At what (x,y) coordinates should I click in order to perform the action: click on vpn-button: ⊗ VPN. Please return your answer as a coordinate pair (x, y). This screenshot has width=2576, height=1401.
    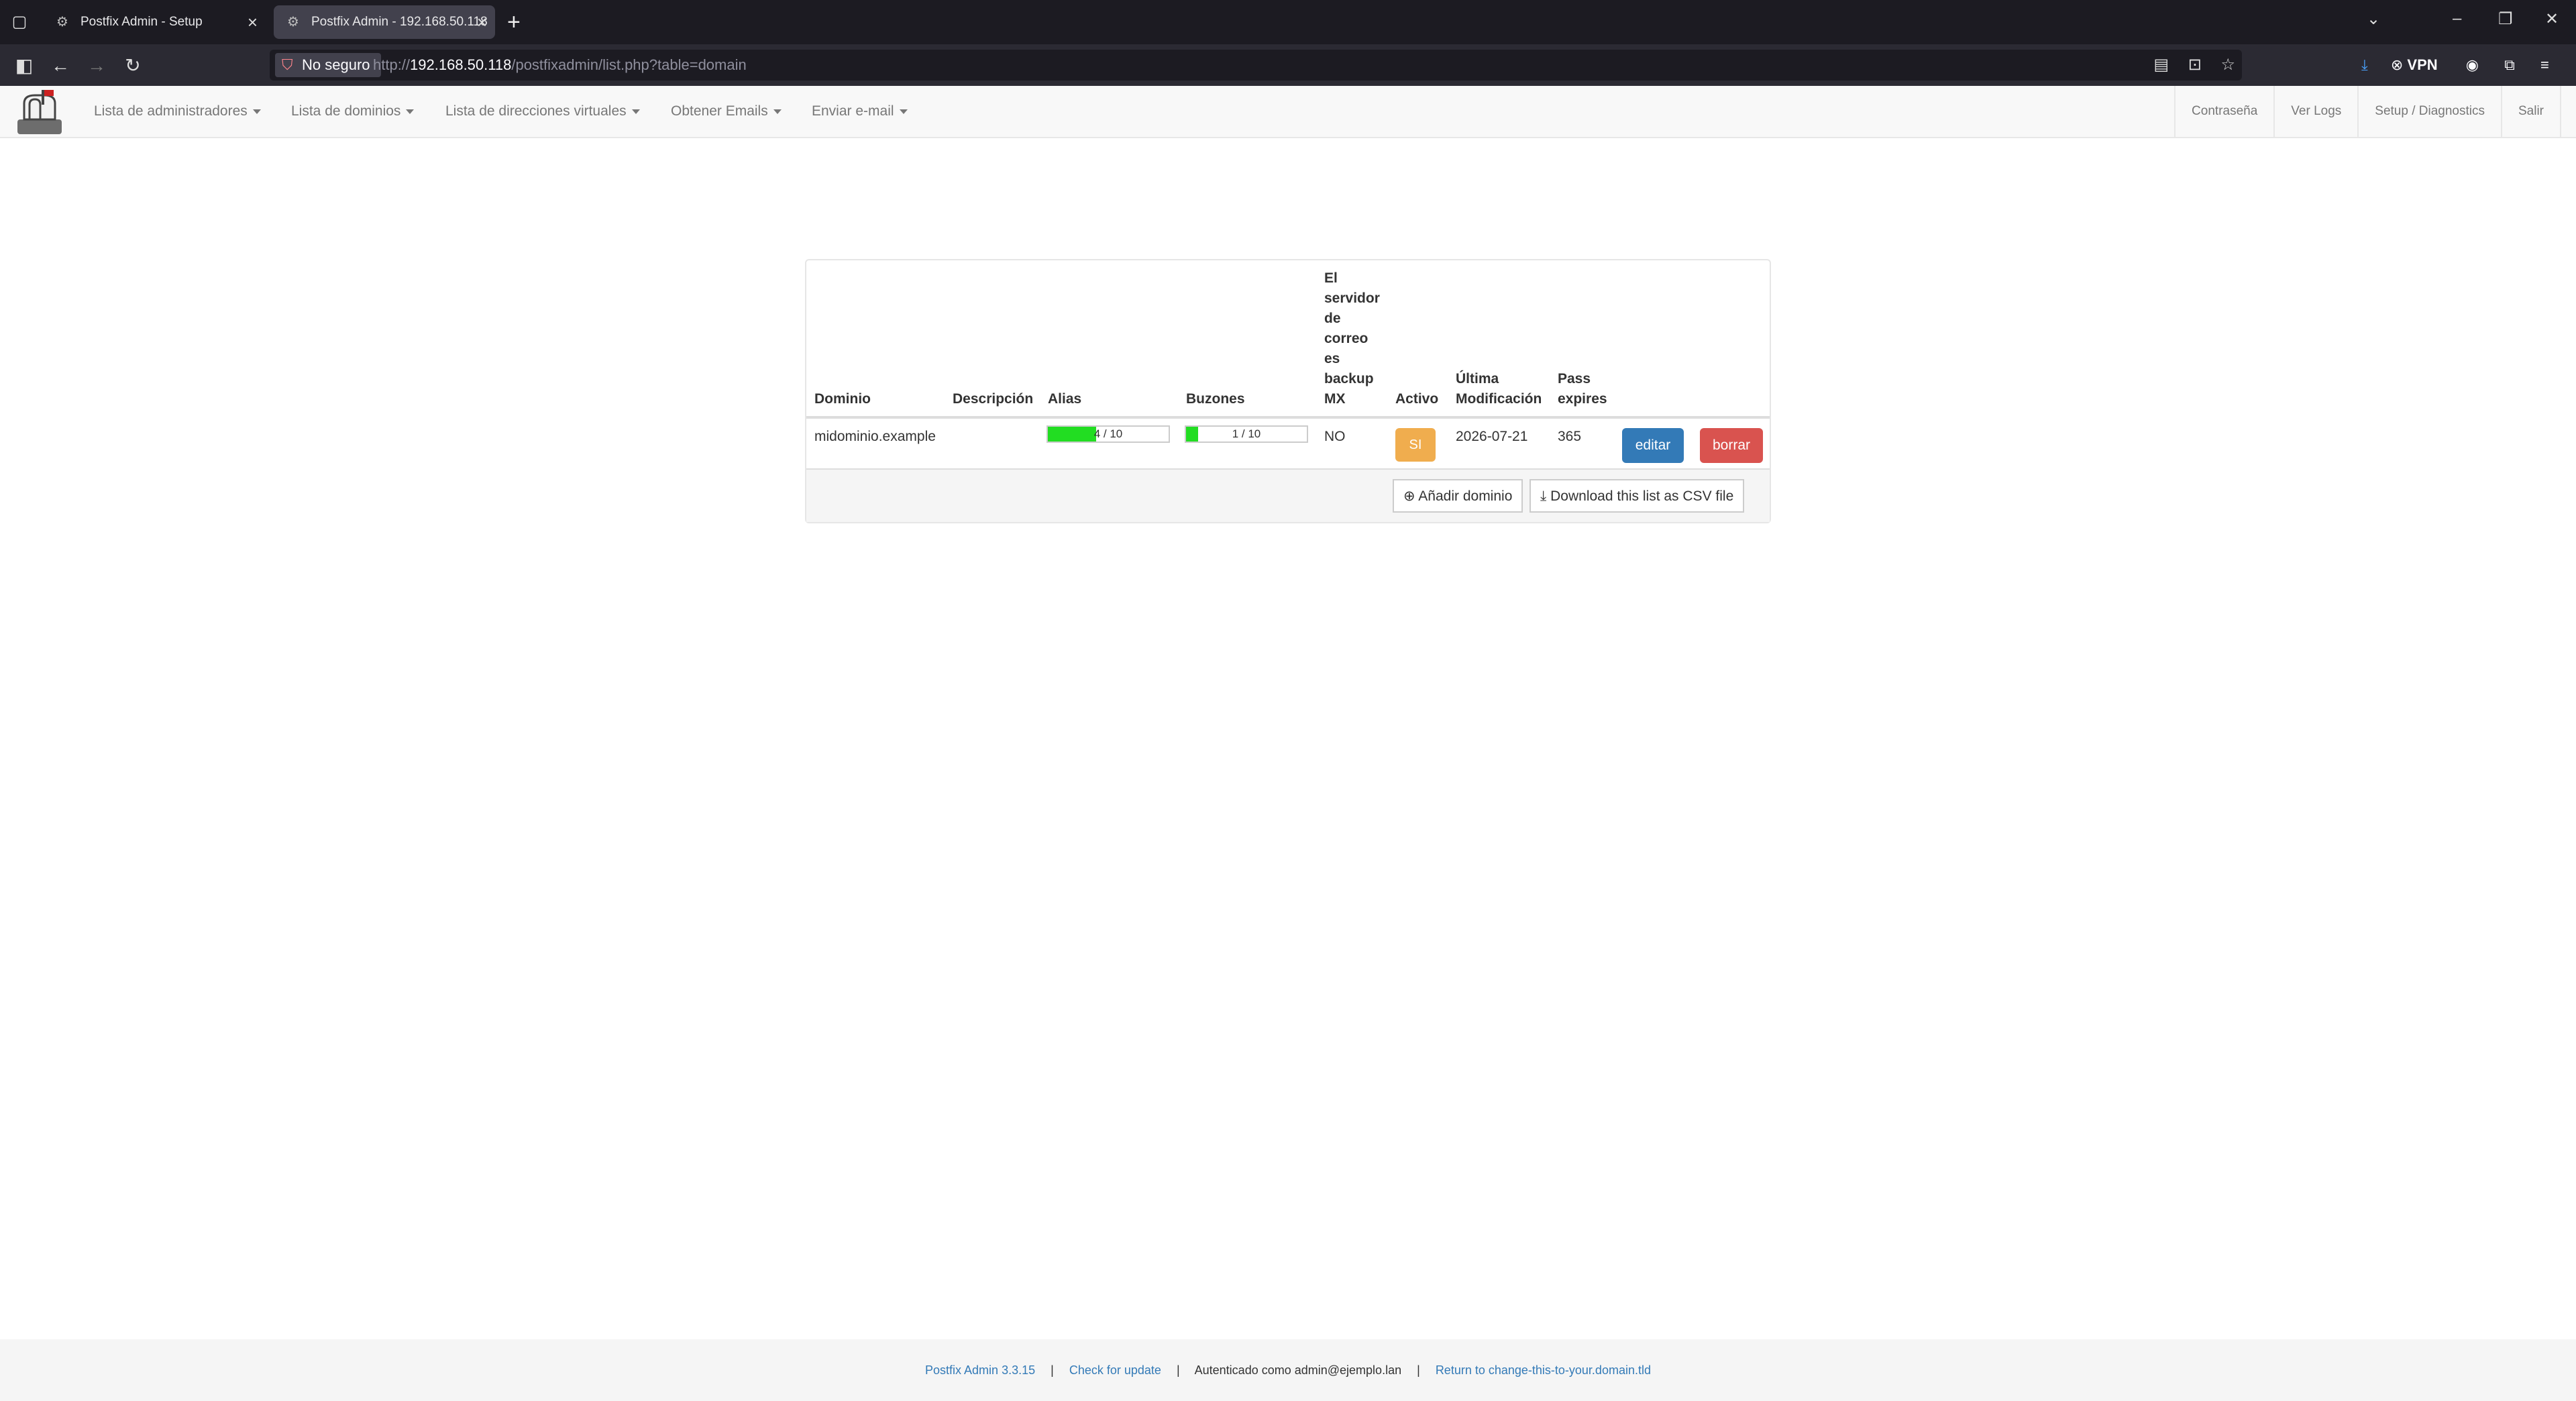
    Looking at the image, I should click on (2414, 64).